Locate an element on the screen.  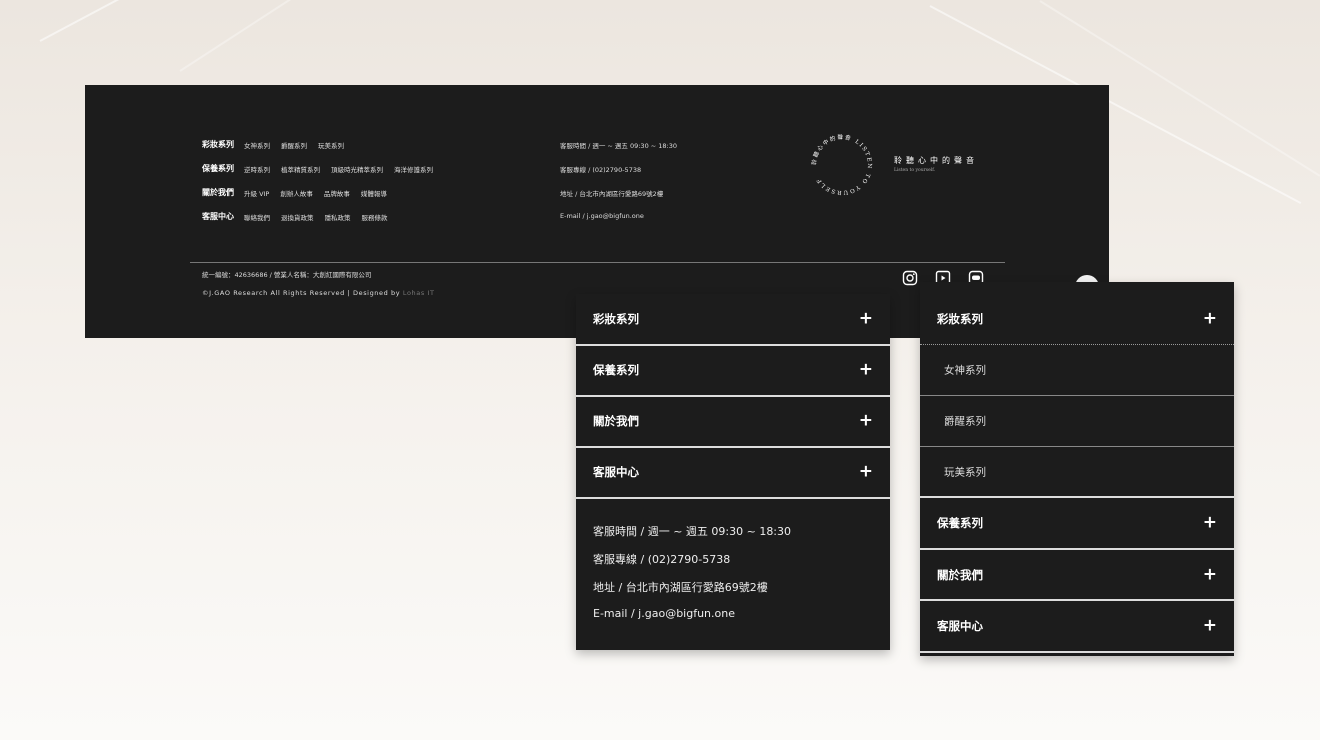
footer-nav-link: 退換貨政策 is located at coordinates (297, 217).